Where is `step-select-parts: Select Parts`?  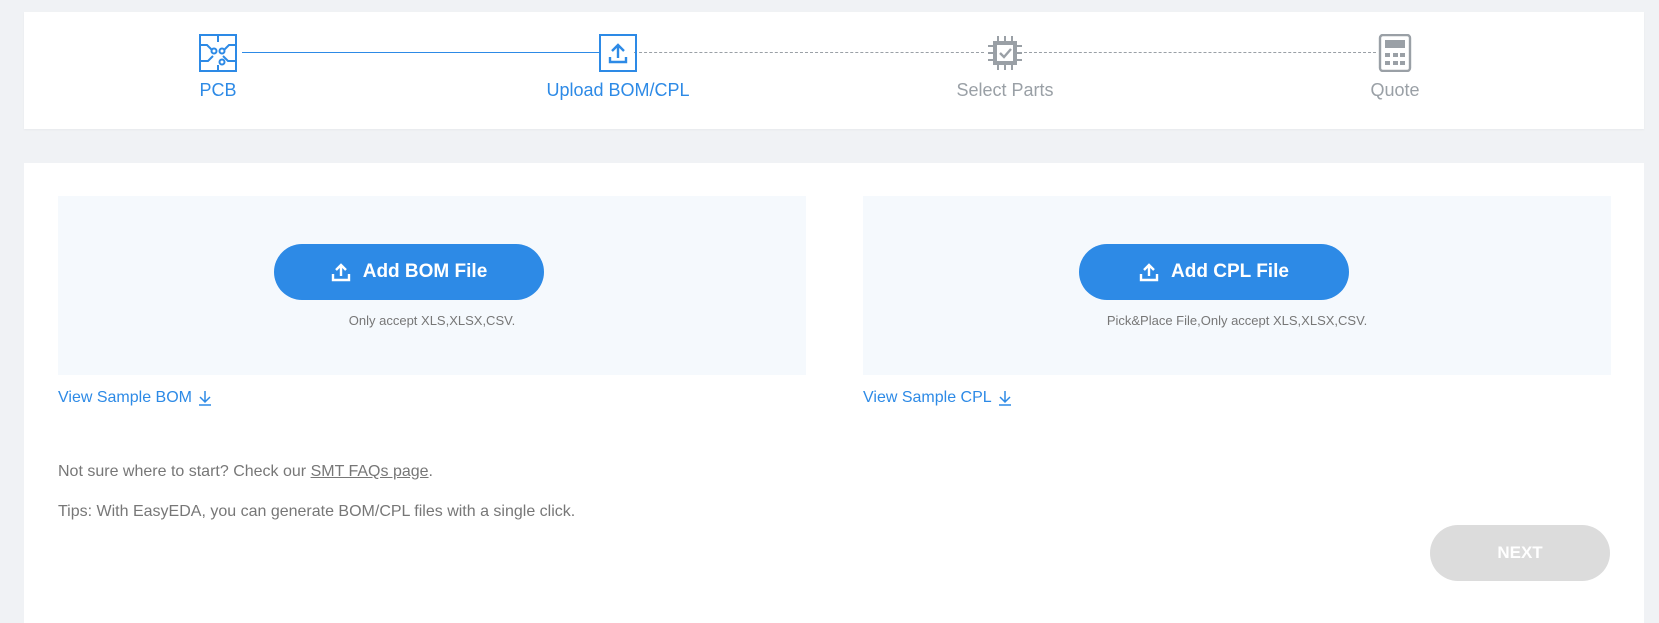
step-select-parts: Select Parts is located at coordinates (1005, 67).